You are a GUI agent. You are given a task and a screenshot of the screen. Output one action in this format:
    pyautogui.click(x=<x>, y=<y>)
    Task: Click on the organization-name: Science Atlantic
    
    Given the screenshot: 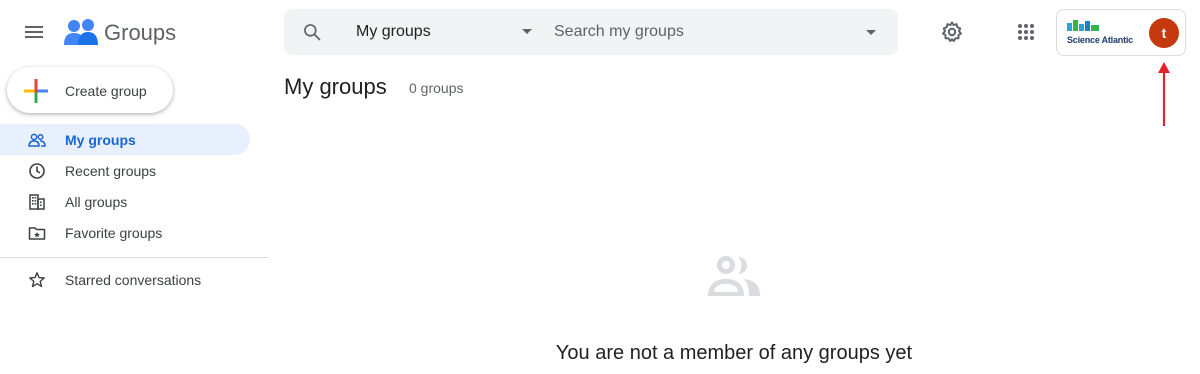 What is the action you would take?
    pyautogui.click(x=1100, y=40)
    